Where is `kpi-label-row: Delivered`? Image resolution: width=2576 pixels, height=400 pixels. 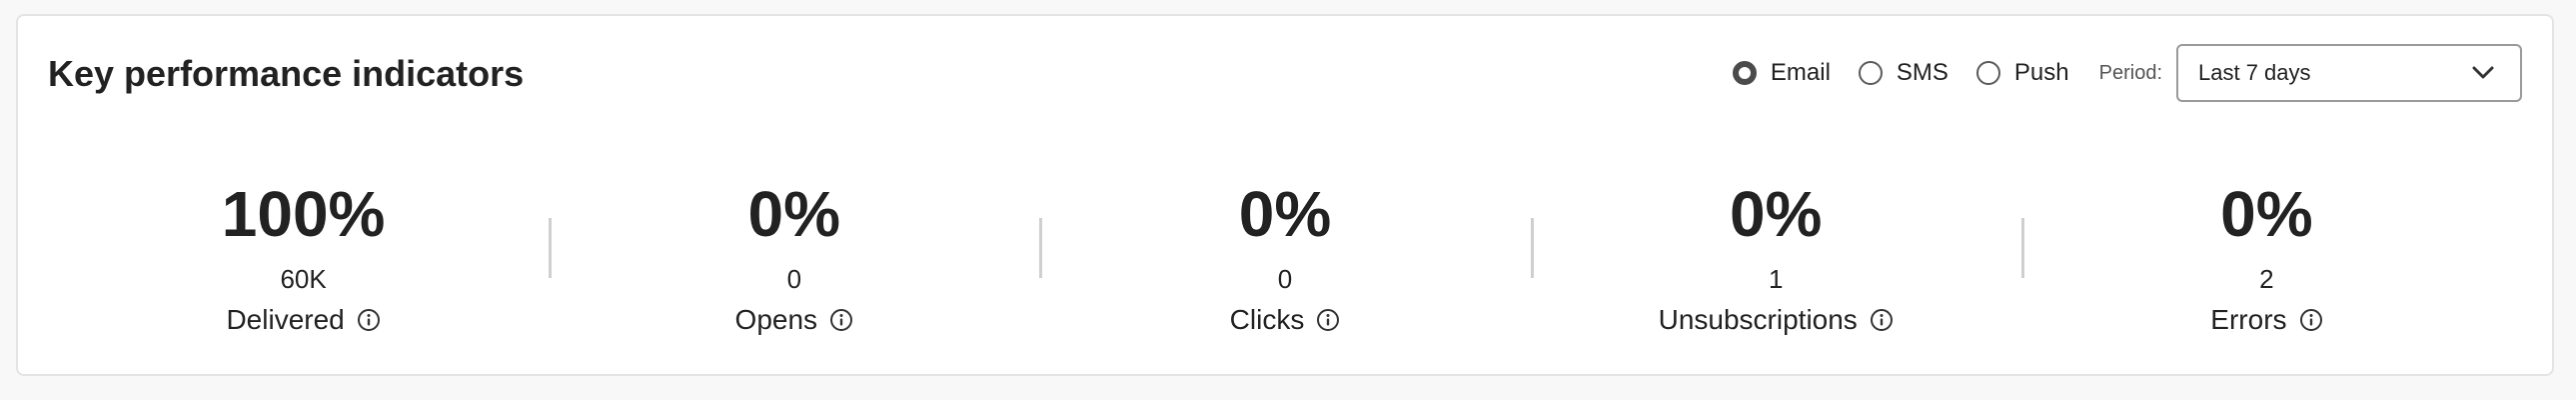 kpi-label-row: Delivered is located at coordinates (303, 320).